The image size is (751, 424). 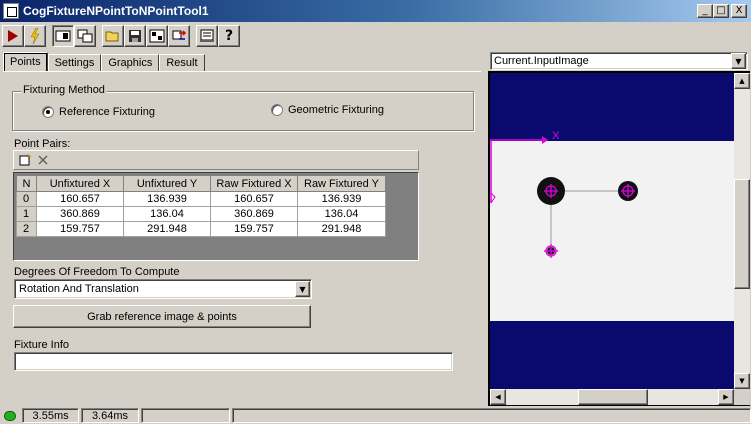 I want to click on dof-dropdown: Rotation And Translation ▼, so click(x=163, y=289).